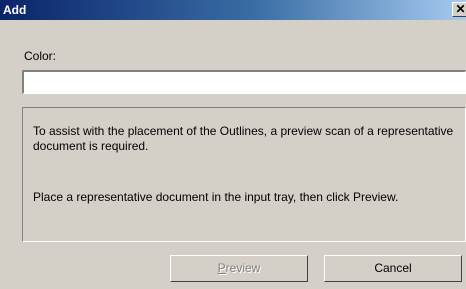 The height and width of the screenshot is (289, 466). Describe the element at coordinates (233, 10) in the screenshot. I see `title-bar: Add ✕` at that location.